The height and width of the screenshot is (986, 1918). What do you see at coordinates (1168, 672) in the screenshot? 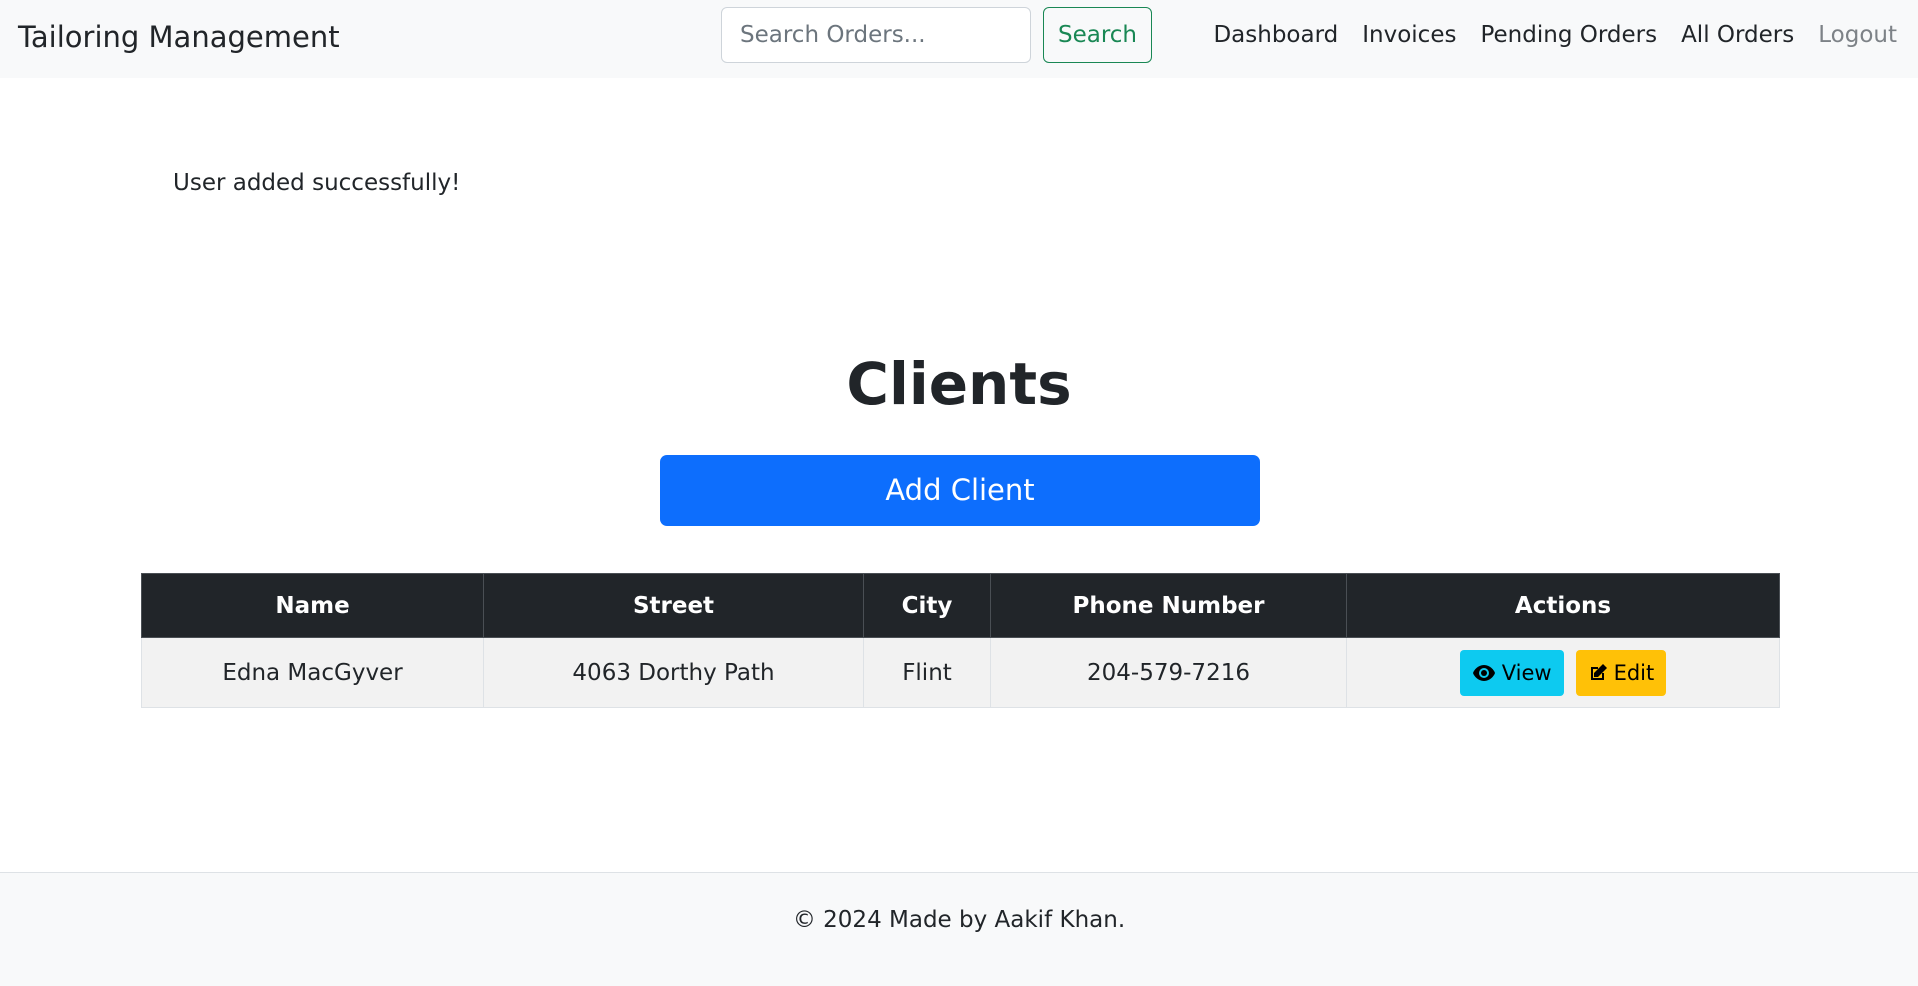
I see `client-phone-cell: 204-579-7216` at bounding box center [1168, 672].